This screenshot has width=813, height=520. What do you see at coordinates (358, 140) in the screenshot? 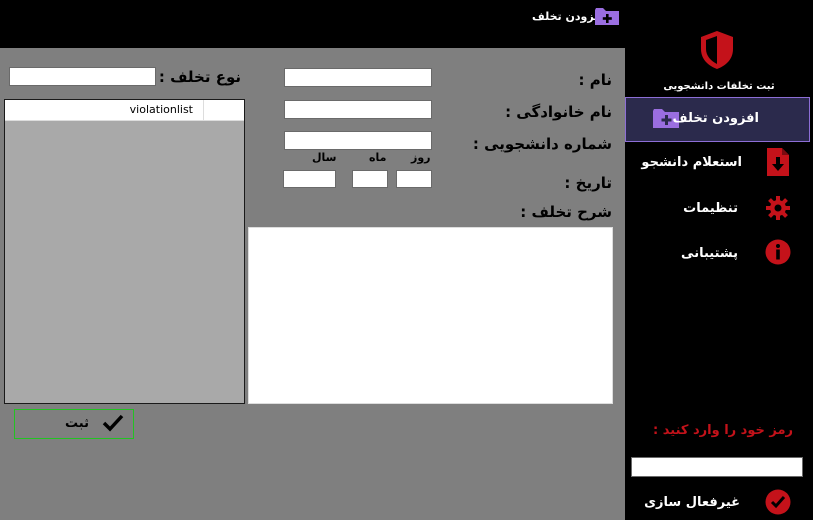
I see `student-id-field` at bounding box center [358, 140].